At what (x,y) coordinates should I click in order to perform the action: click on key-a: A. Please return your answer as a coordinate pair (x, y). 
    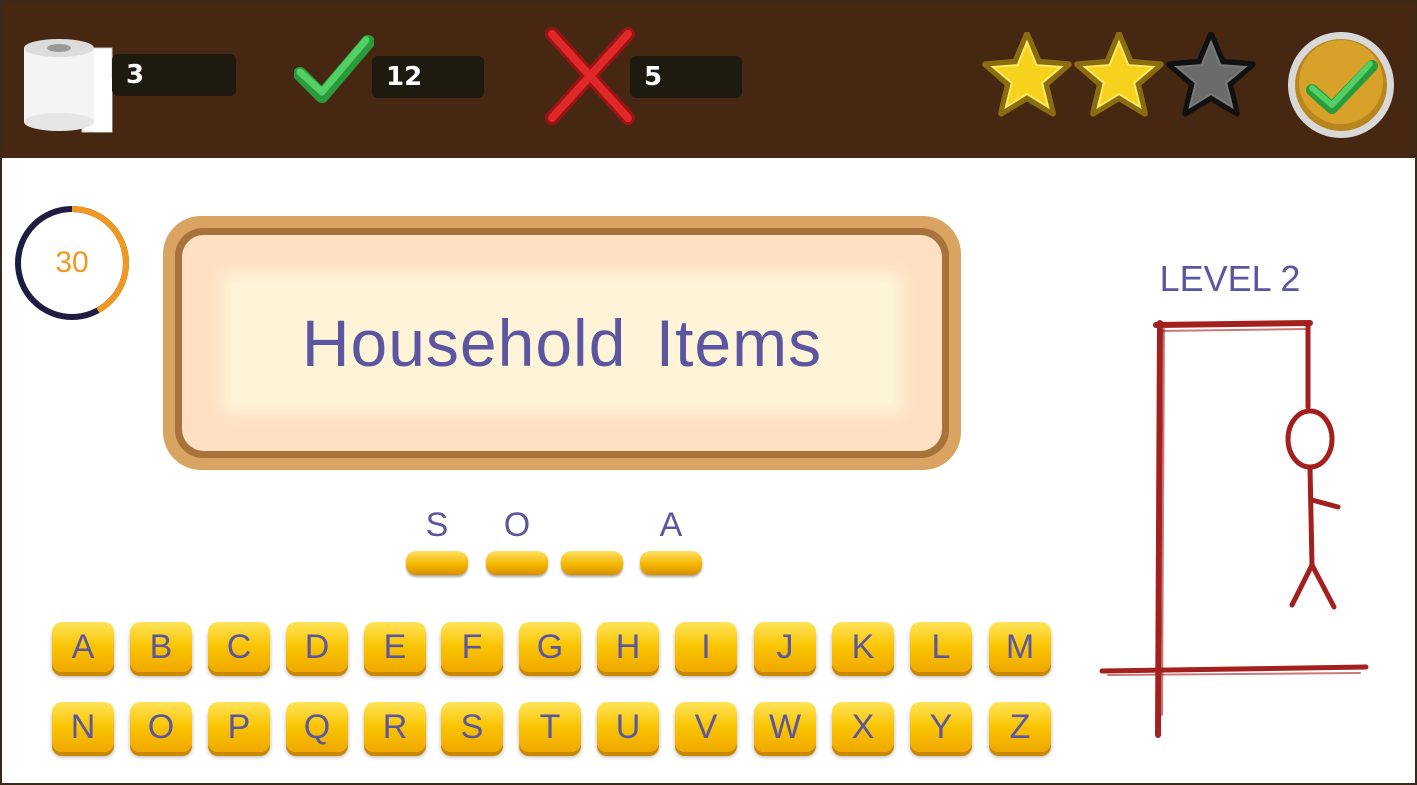
    Looking at the image, I should click on (83, 647).